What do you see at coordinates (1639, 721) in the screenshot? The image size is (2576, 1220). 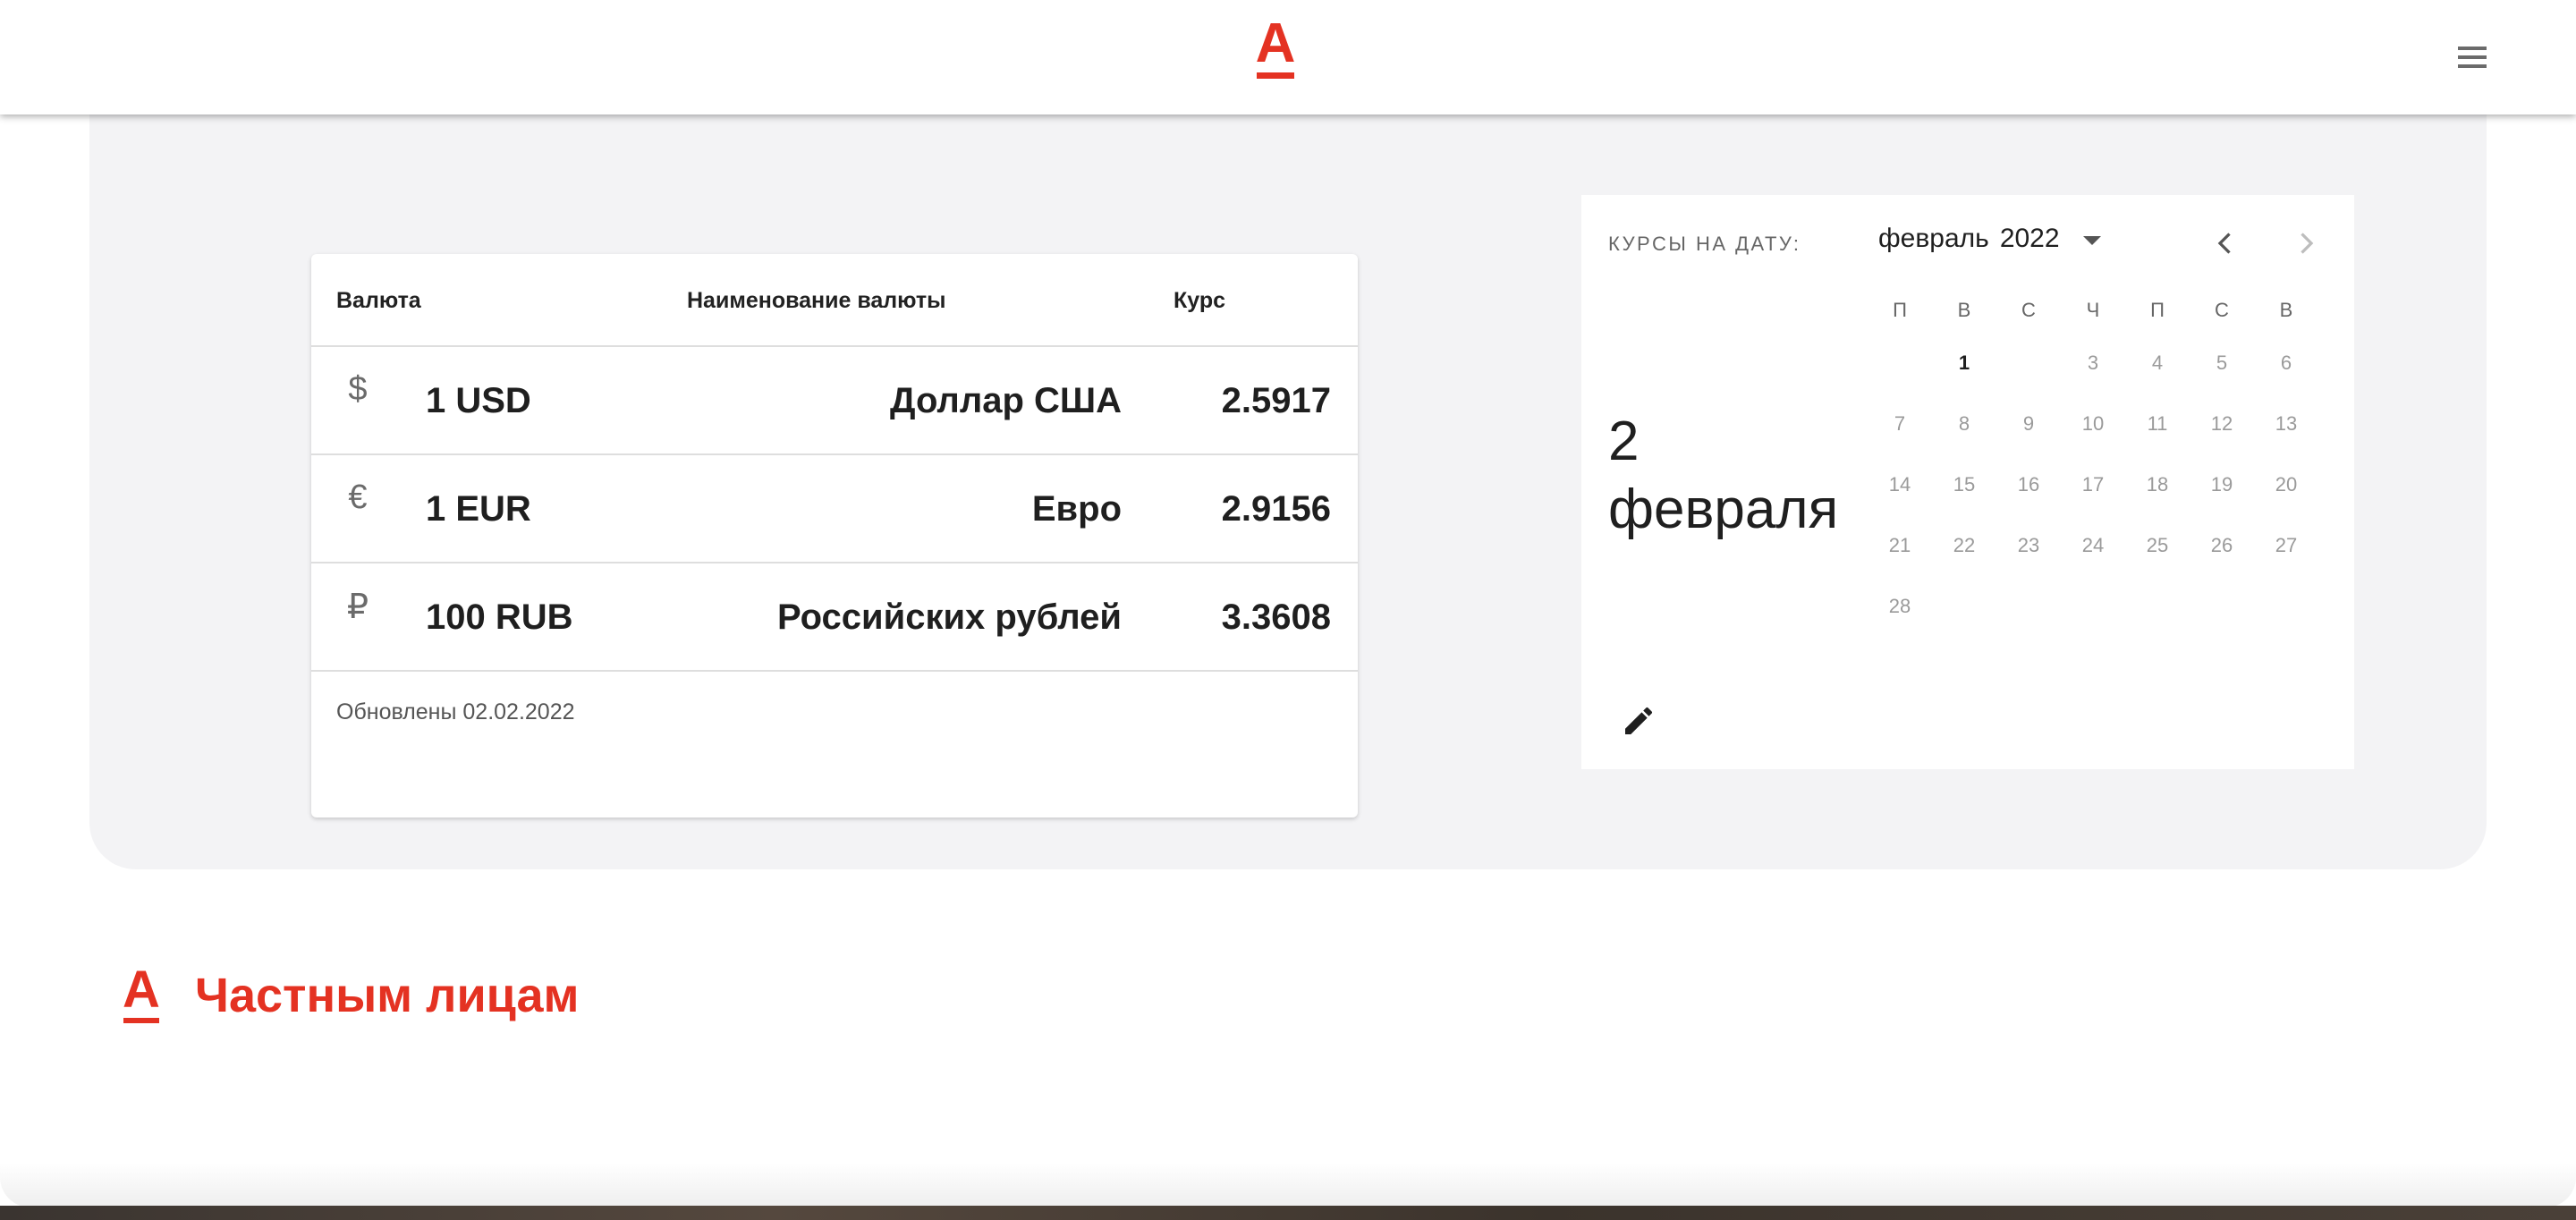 I see `pencil-edit-icon` at bounding box center [1639, 721].